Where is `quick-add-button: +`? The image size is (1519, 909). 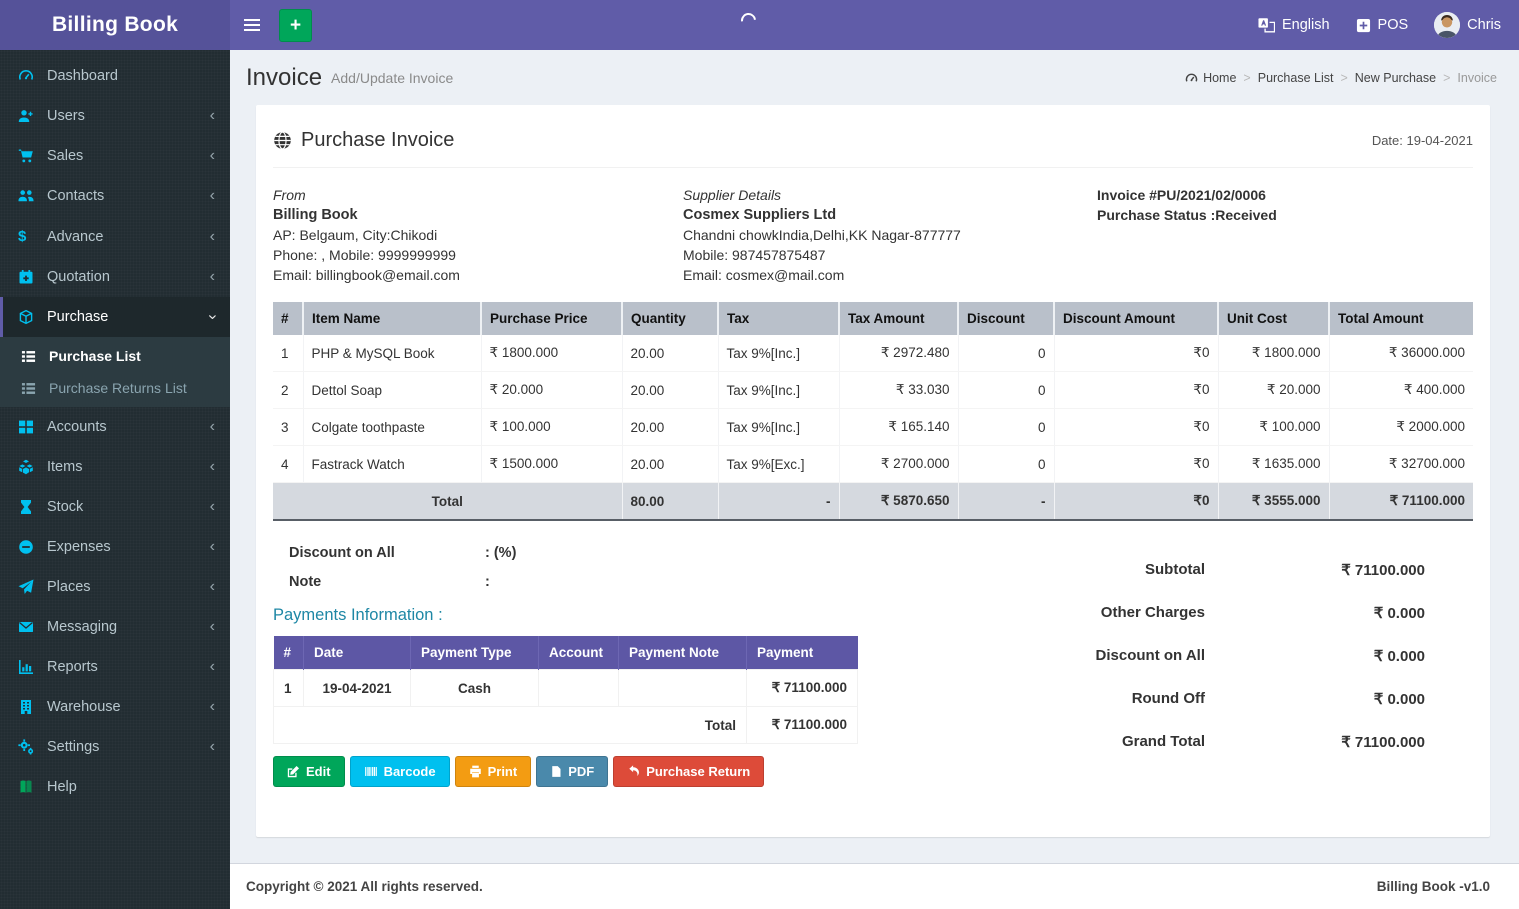
quick-add-button: + is located at coordinates (295, 25).